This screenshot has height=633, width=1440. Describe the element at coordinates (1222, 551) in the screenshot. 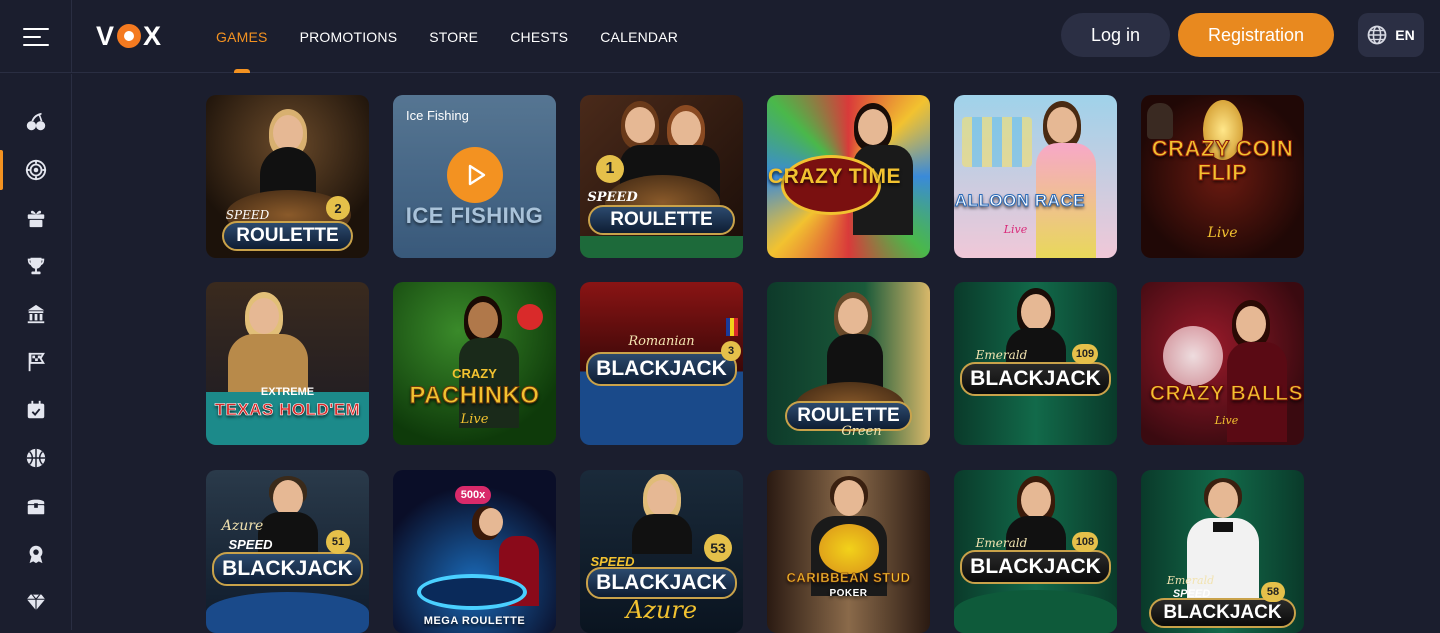

I see `game-tile-speed-blackjack-emerald-58: Emerald SPEED BLACKJACK 58` at that location.